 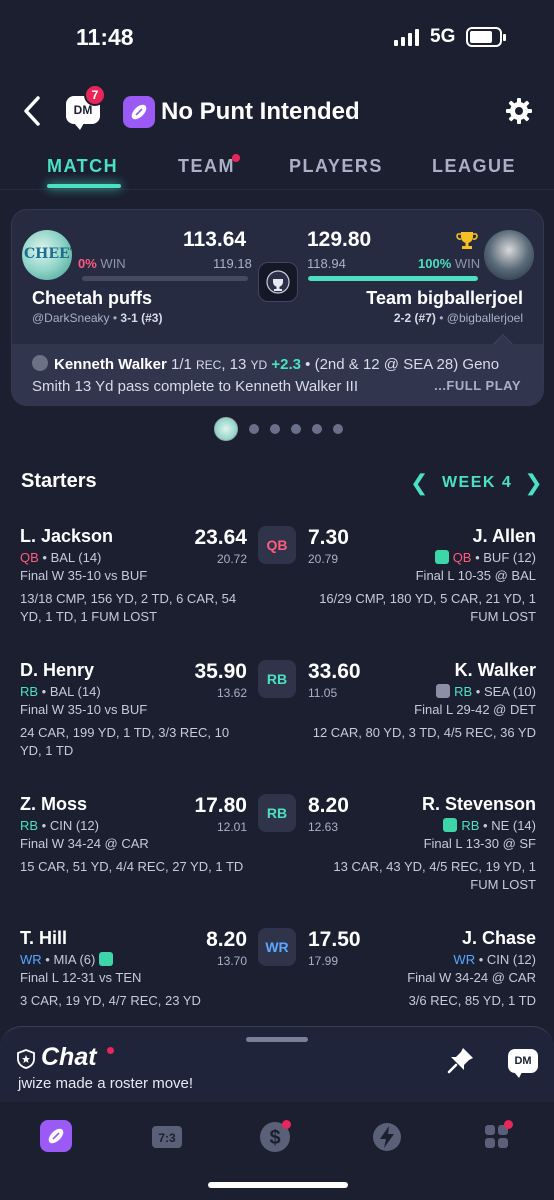 What do you see at coordinates (60, 691) in the screenshot?
I see `player-info-left: RB • BAL (14)` at bounding box center [60, 691].